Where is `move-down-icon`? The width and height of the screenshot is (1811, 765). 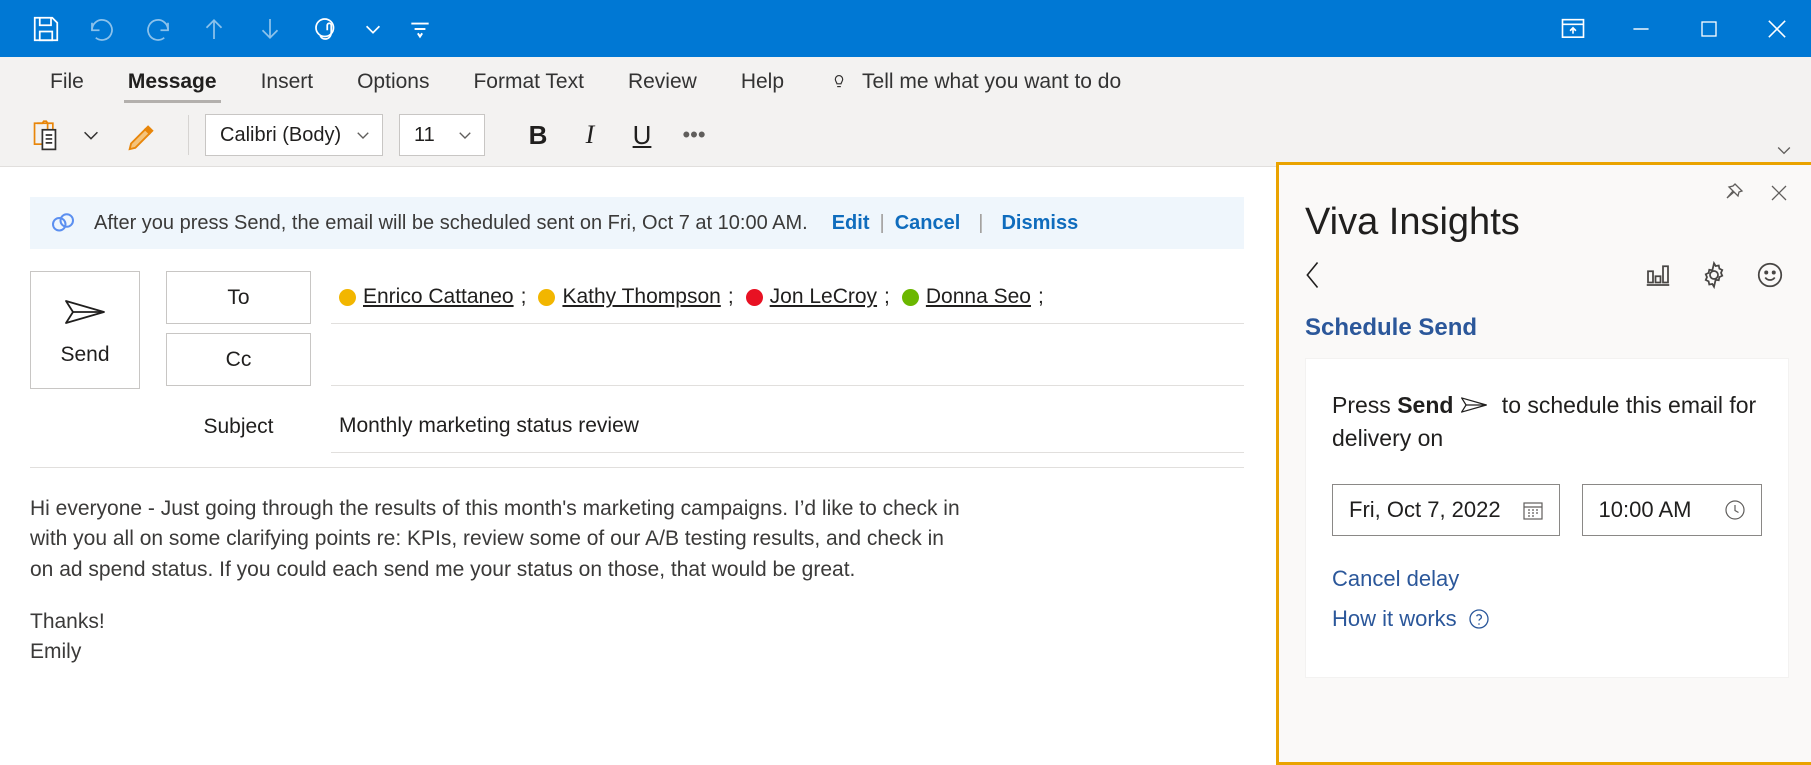
move-down-icon is located at coordinates (270, 29).